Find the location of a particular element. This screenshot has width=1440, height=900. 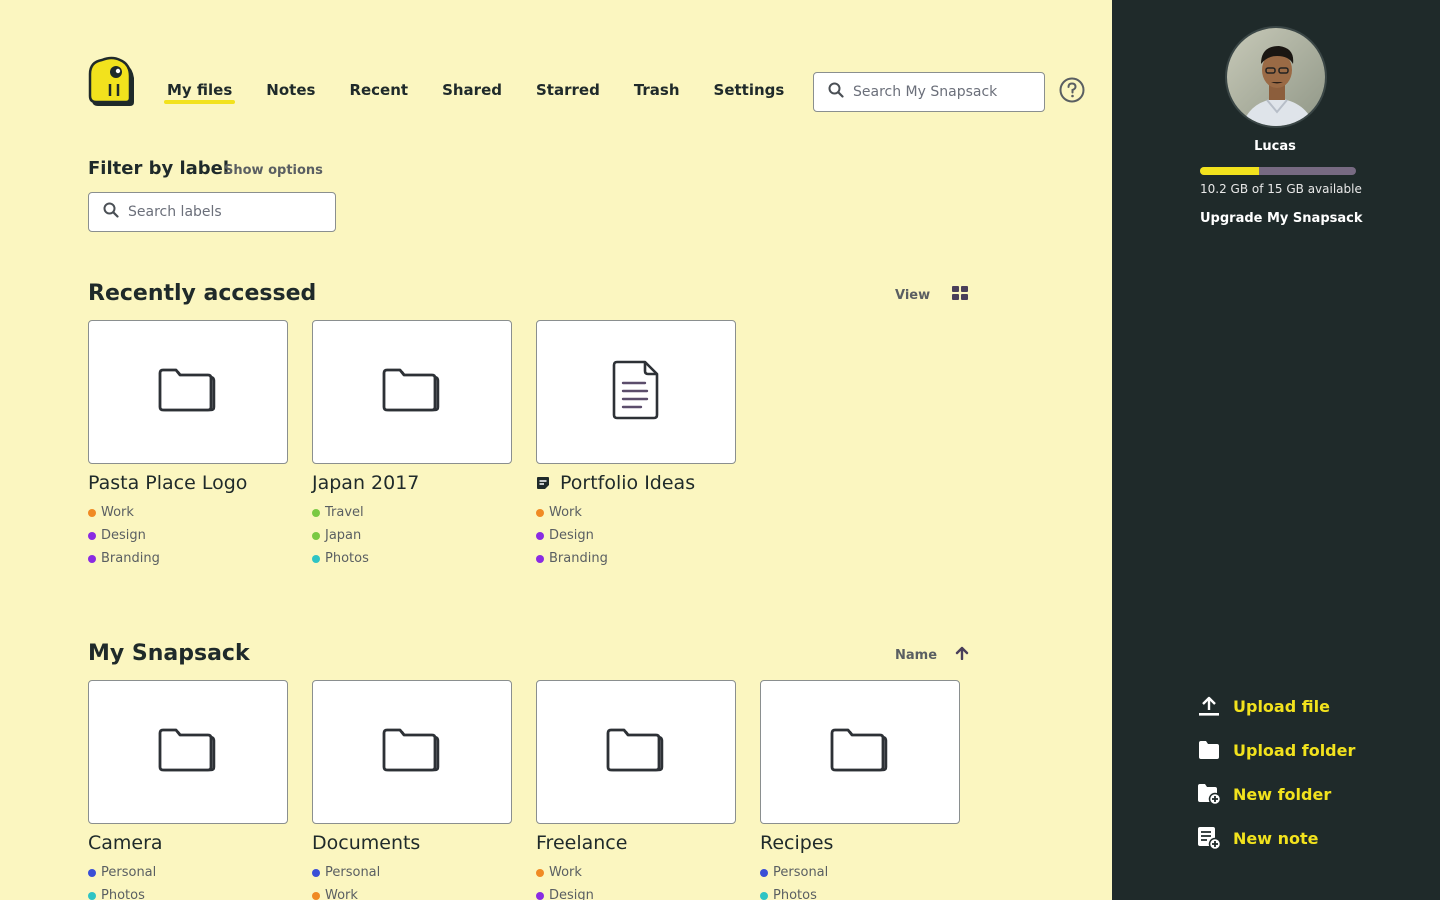

label-search-box is located at coordinates (212, 212).